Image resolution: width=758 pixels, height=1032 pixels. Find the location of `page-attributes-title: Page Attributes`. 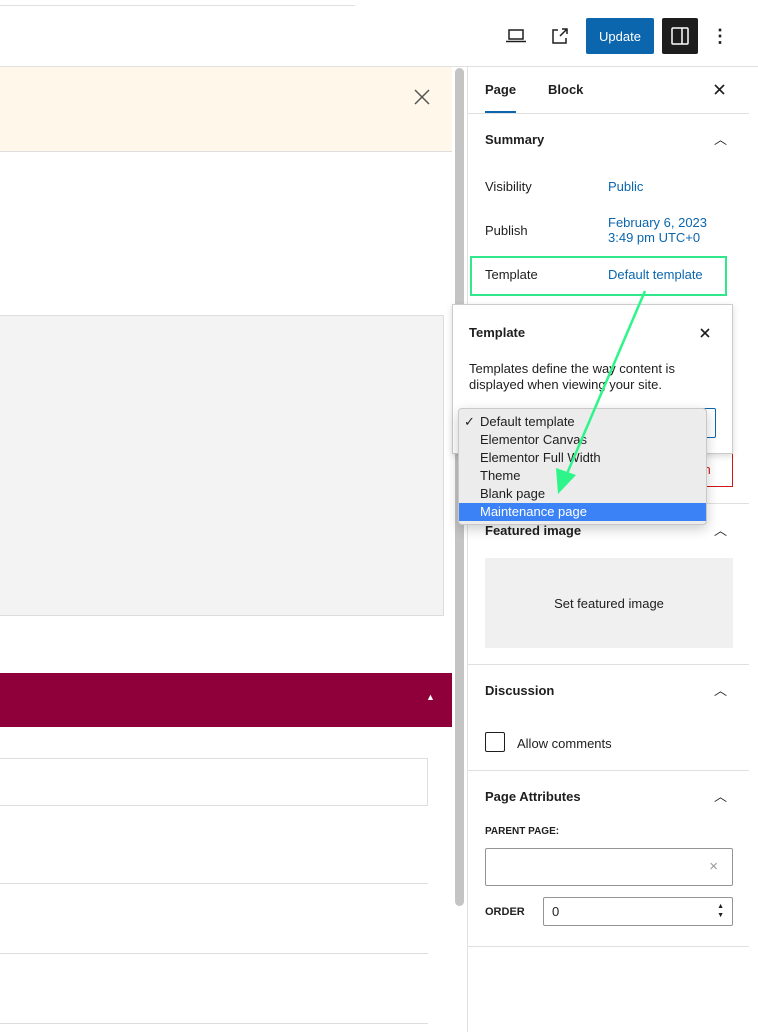

page-attributes-title: Page Attributes is located at coordinates (533, 796).